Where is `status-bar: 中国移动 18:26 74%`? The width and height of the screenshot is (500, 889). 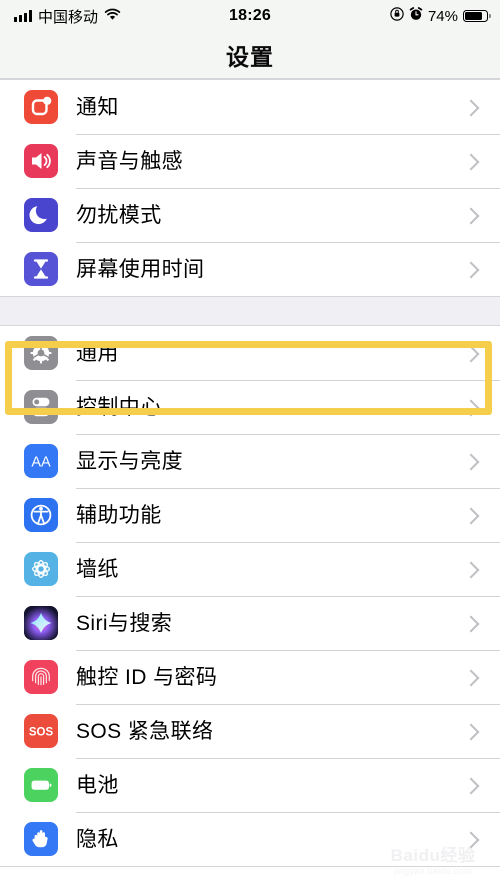
status-bar: 中国移动 18:26 74% is located at coordinates (250, 16).